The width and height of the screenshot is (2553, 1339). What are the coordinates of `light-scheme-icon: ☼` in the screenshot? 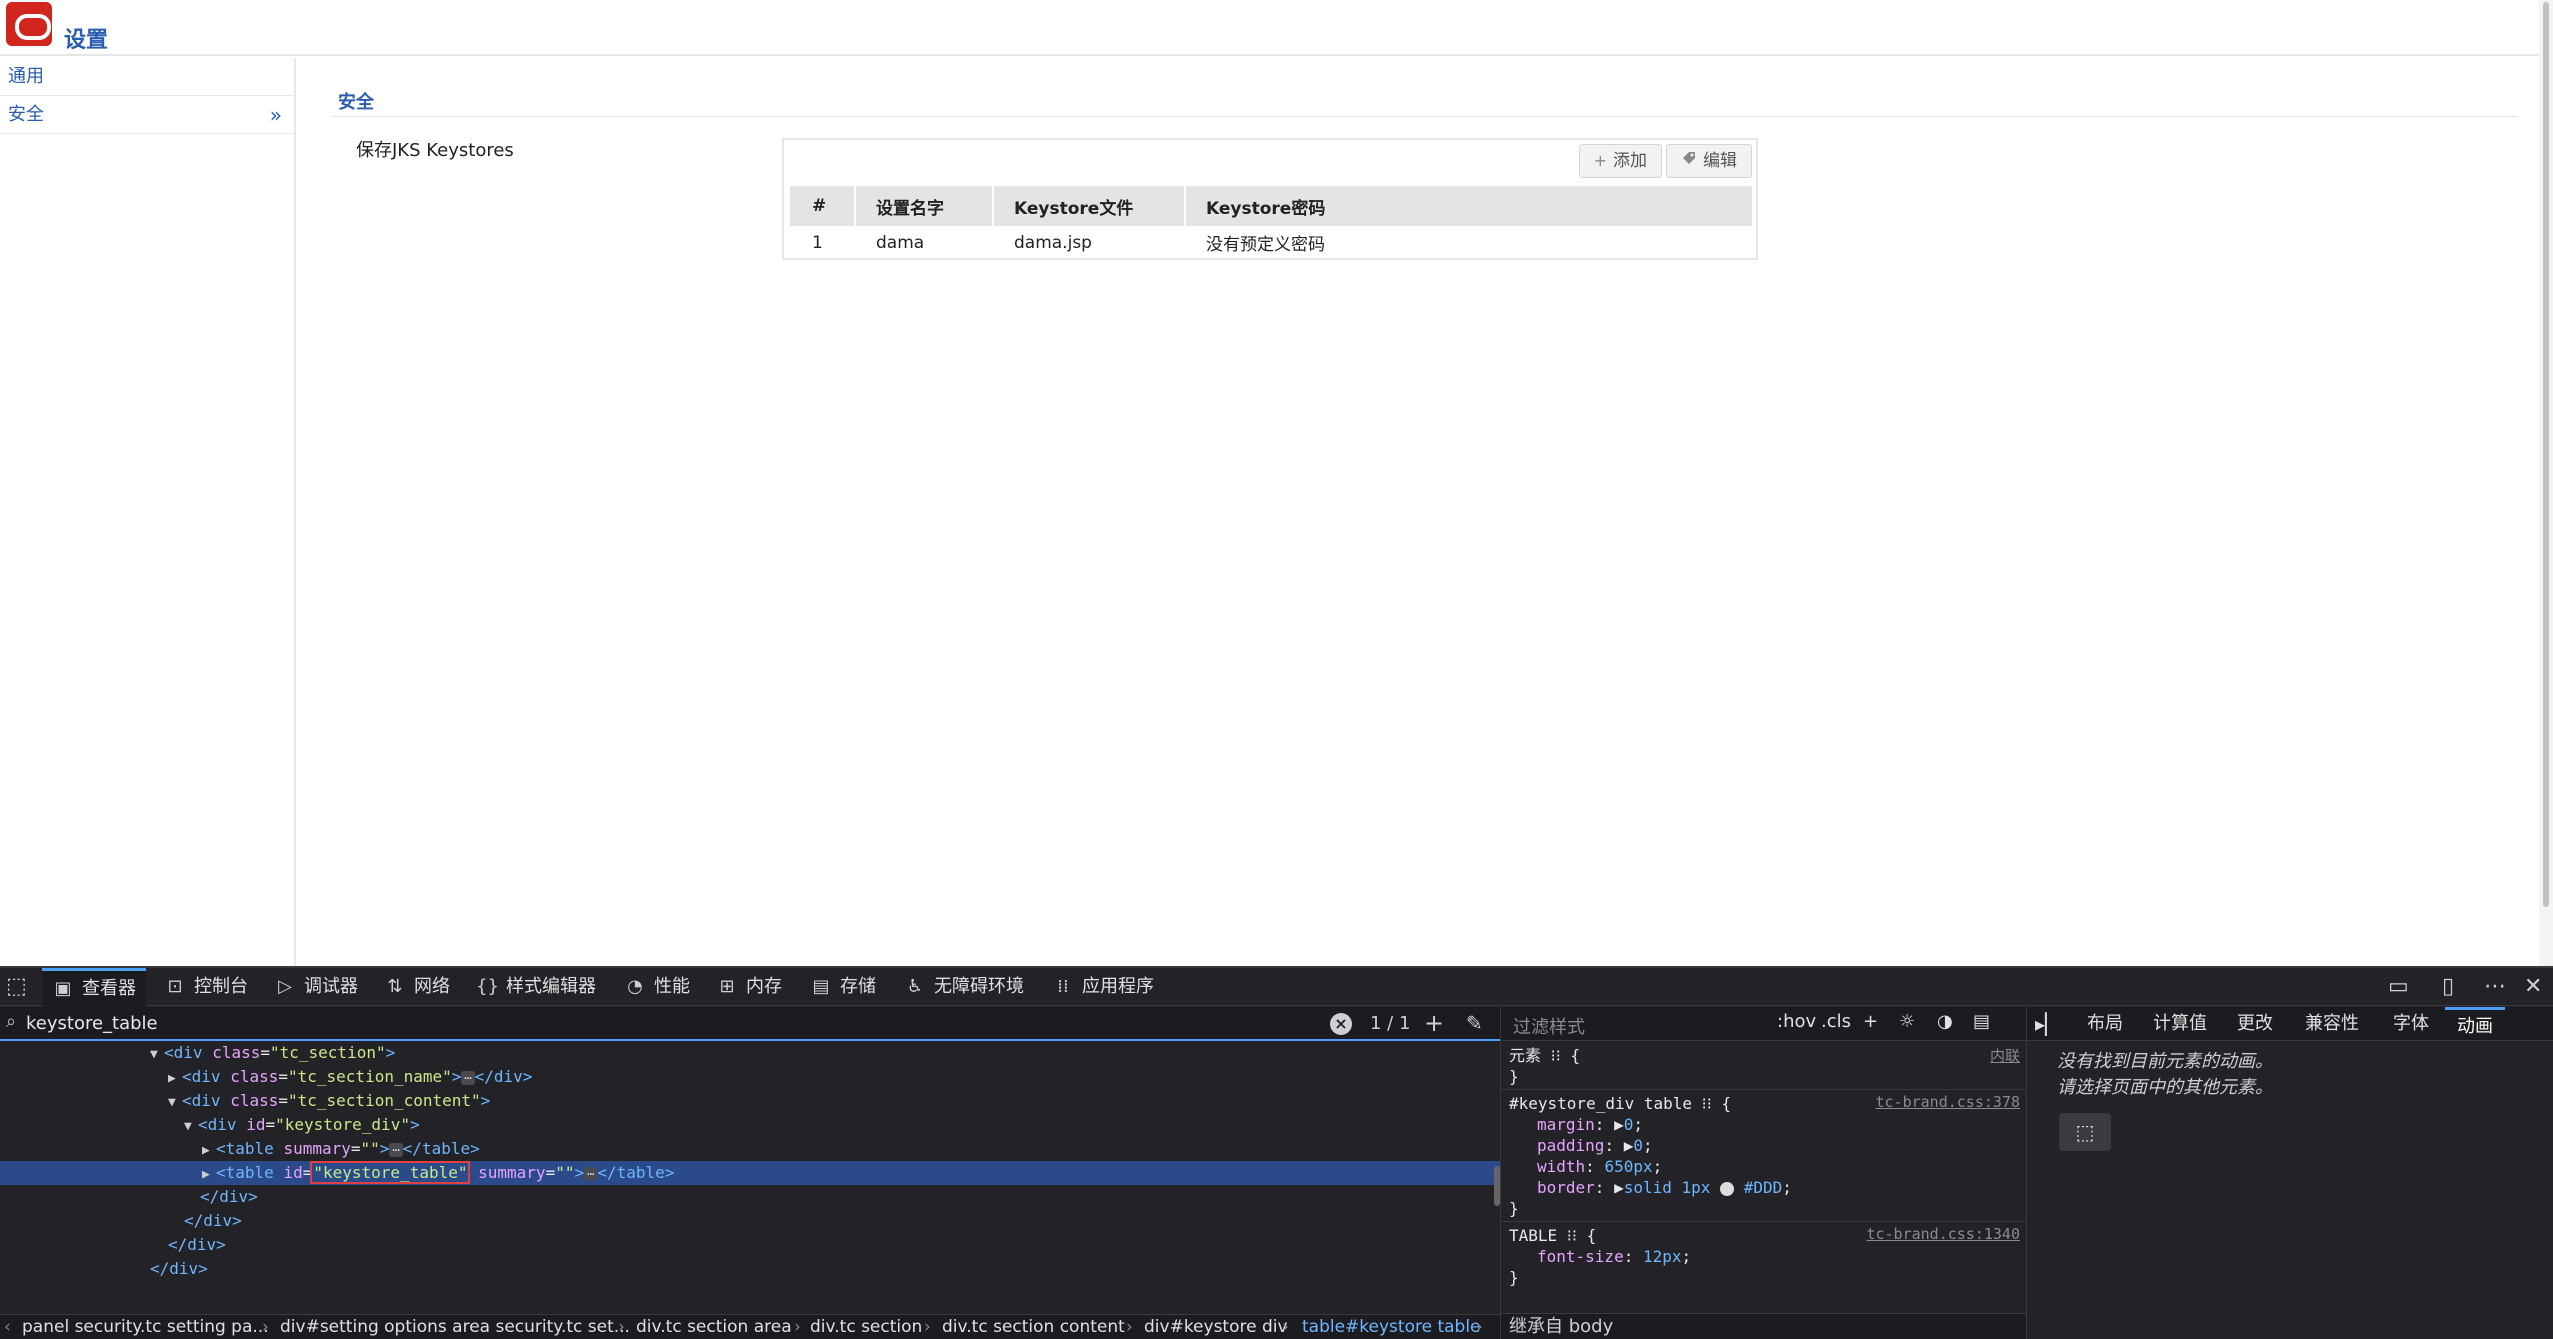 It's located at (1907, 1021).